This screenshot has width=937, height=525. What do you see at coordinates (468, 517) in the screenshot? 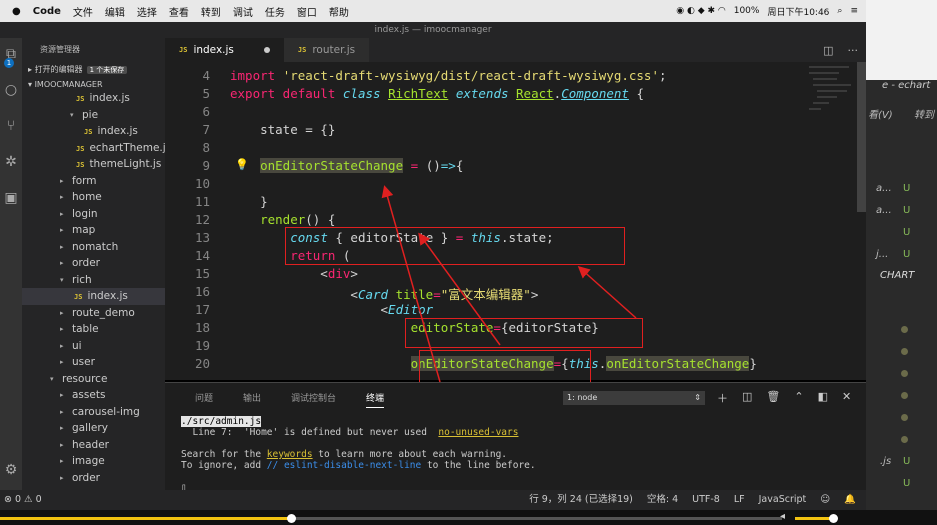
I see `video-progress-bar: ◂` at bounding box center [468, 517].